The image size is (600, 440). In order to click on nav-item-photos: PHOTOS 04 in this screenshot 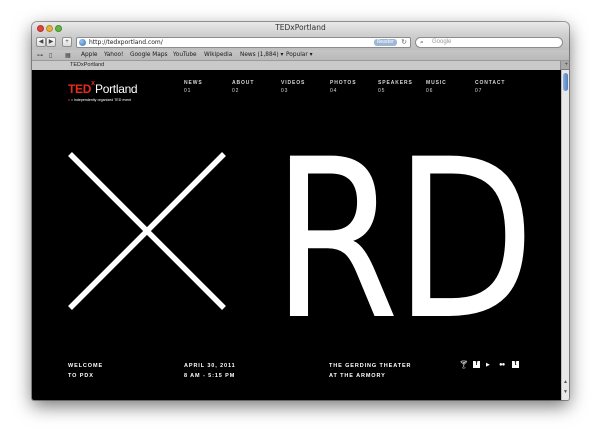, I will do `click(352, 87)`.